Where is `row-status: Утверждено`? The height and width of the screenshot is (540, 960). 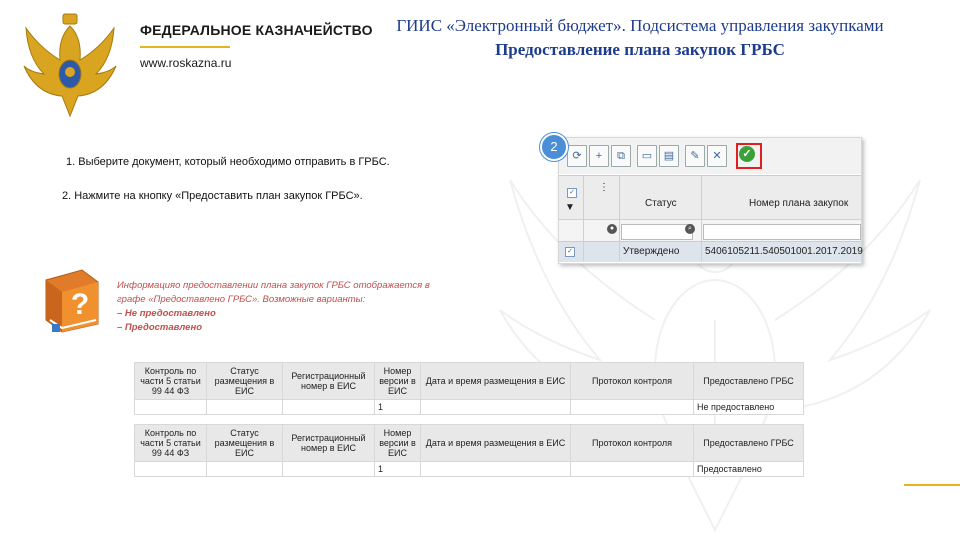
row-status: Утверждено is located at coordinates (651, 251).